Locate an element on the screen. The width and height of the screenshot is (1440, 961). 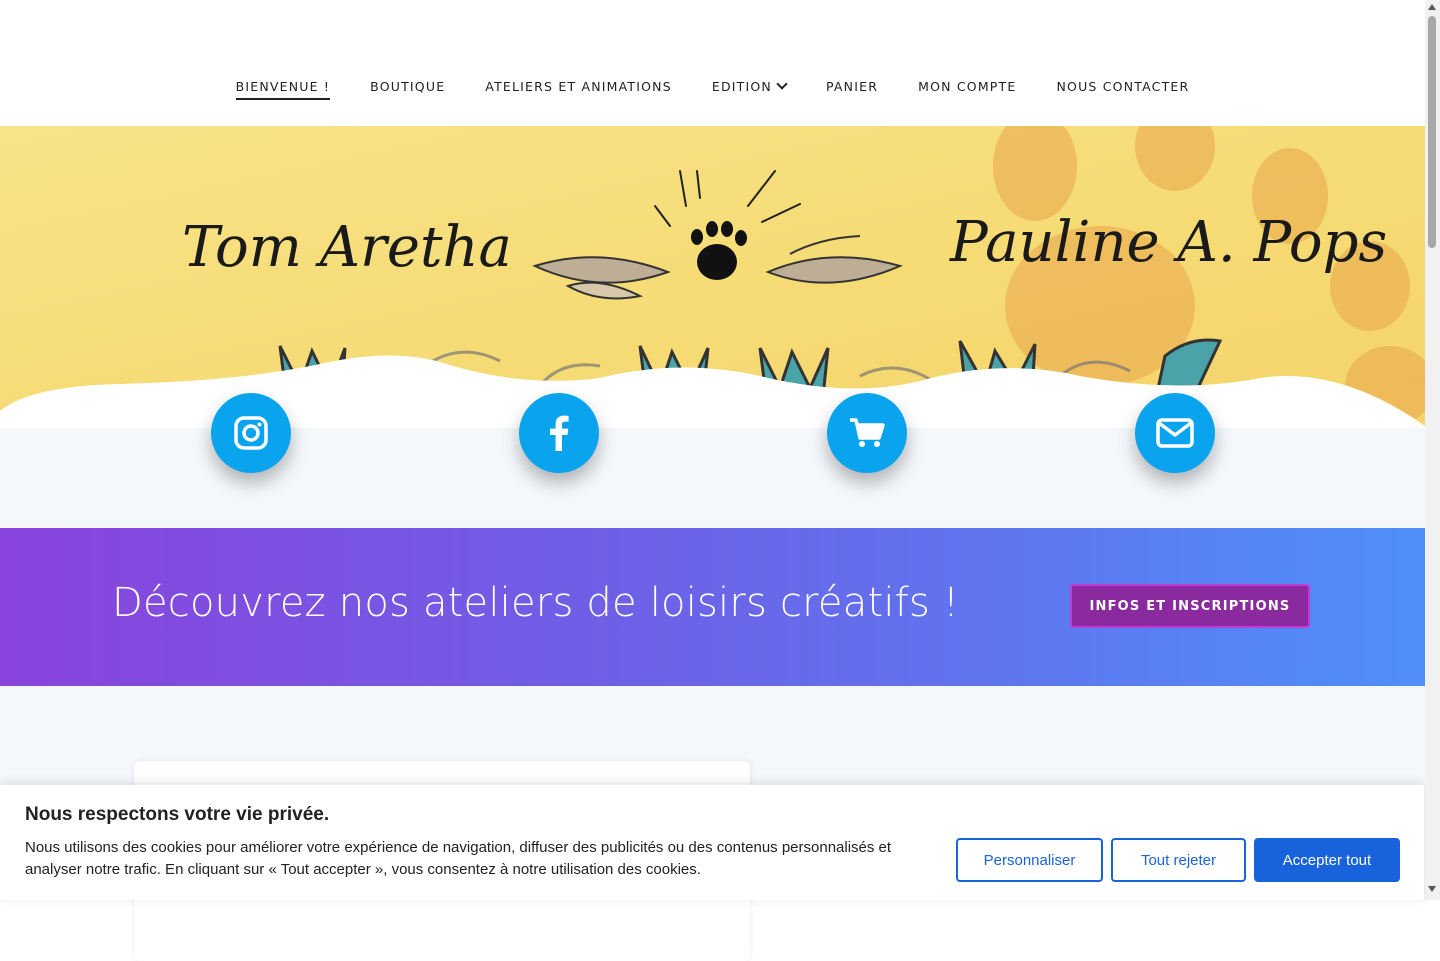
nav-item-label: NOUS CONTACTER is located at coordinates (1123, 86).